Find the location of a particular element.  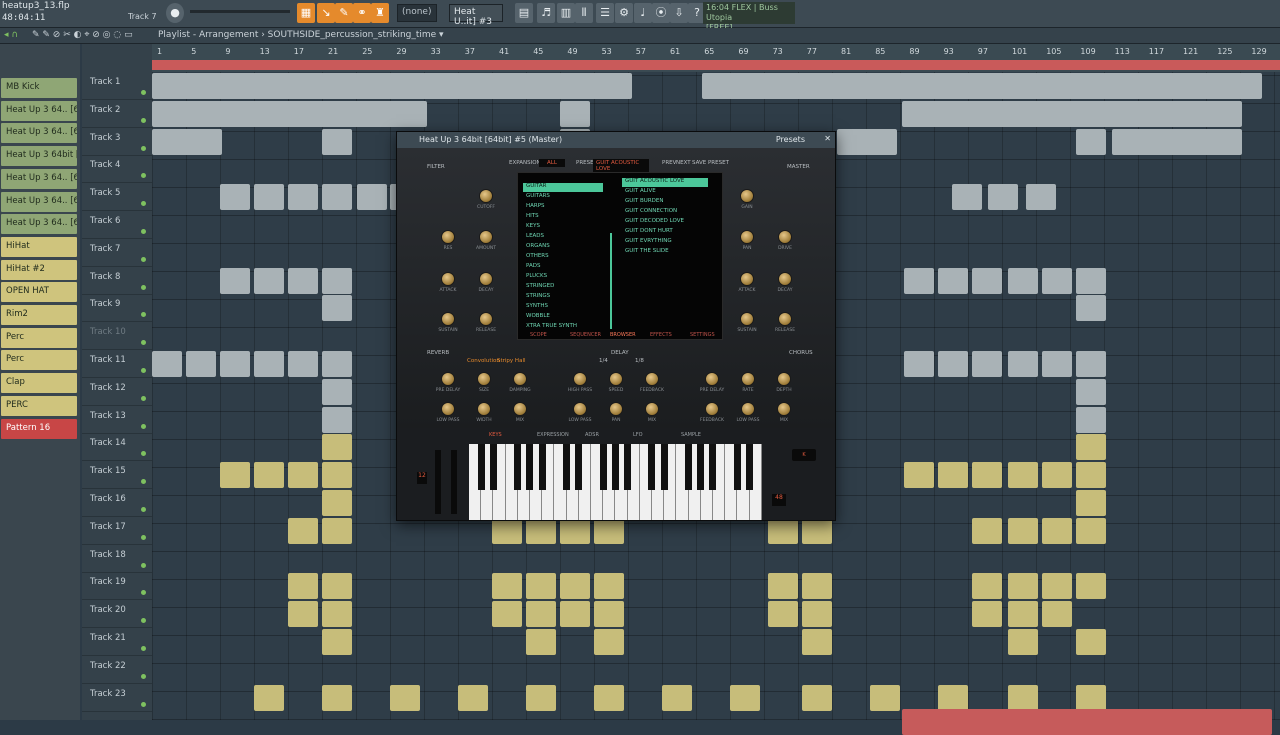

save-icon: ⇩ is located at coordinates (679, 13).